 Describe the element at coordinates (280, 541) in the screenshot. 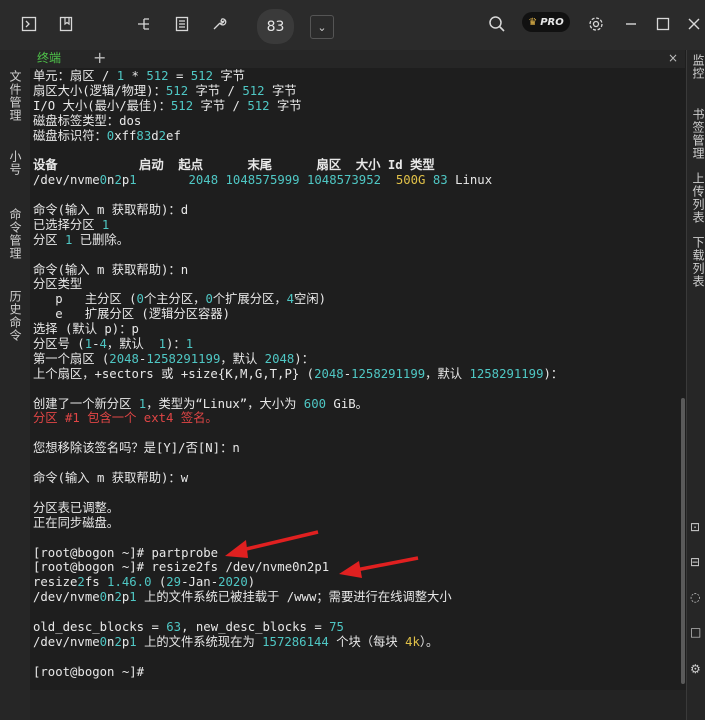

I see `arrow-annotation-partprobe` at that location.